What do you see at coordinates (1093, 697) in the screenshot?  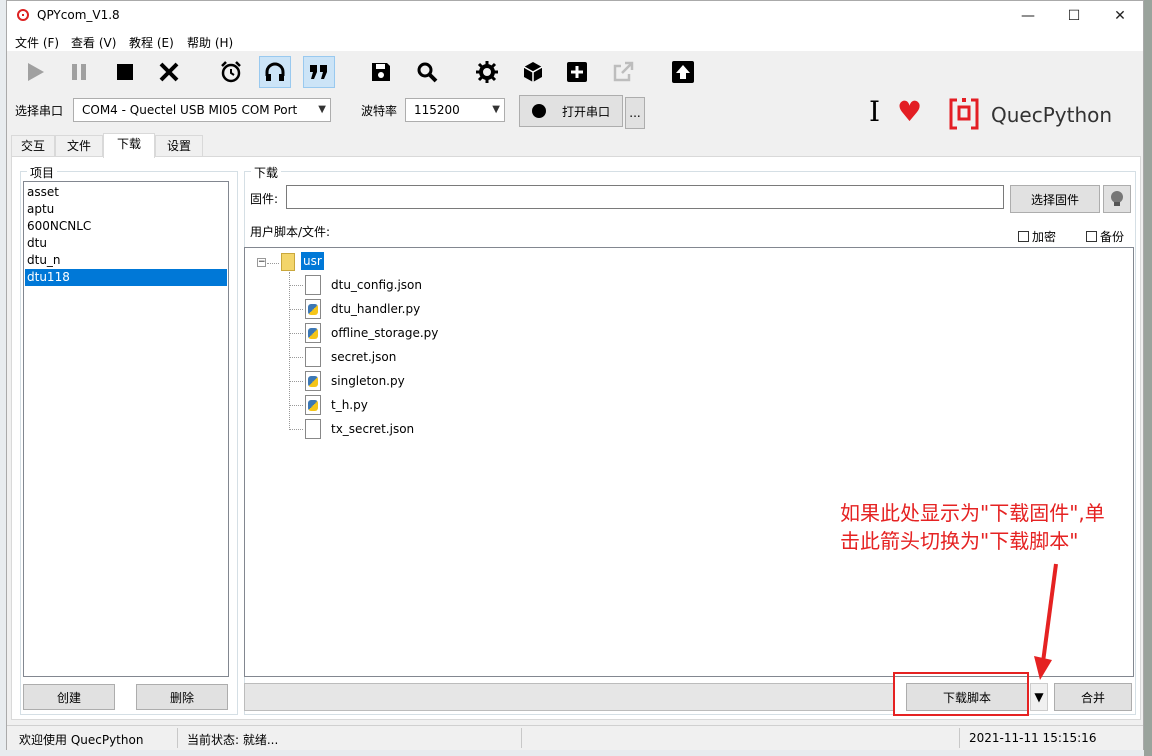 I see `merge-button: 合并` at bounding box center [1093, 697].